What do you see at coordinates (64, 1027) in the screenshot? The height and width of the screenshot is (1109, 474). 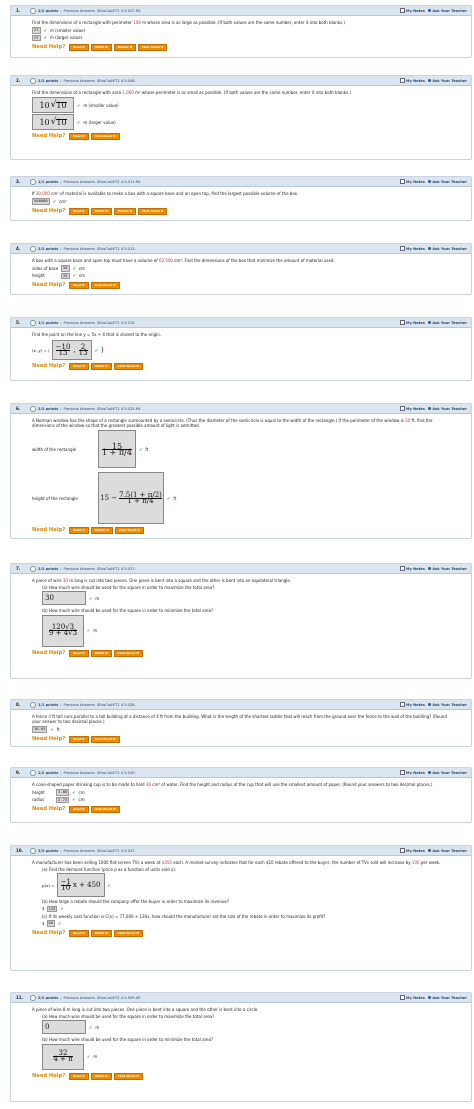 I see `answer-field: 0` at bounding box center [64, 1027].